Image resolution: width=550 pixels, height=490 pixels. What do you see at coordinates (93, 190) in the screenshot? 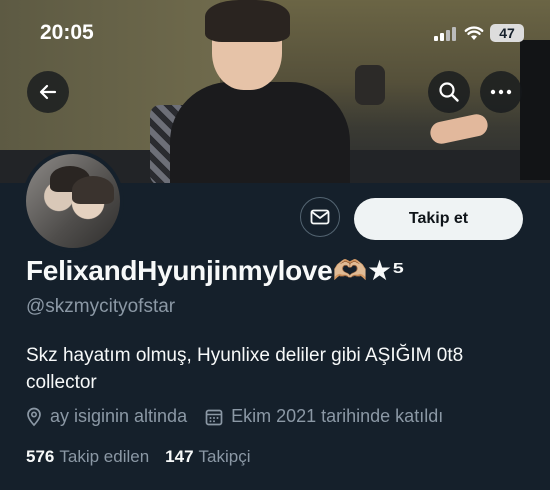
I see `avatar-hair-right` at bounding box center [93, 190].